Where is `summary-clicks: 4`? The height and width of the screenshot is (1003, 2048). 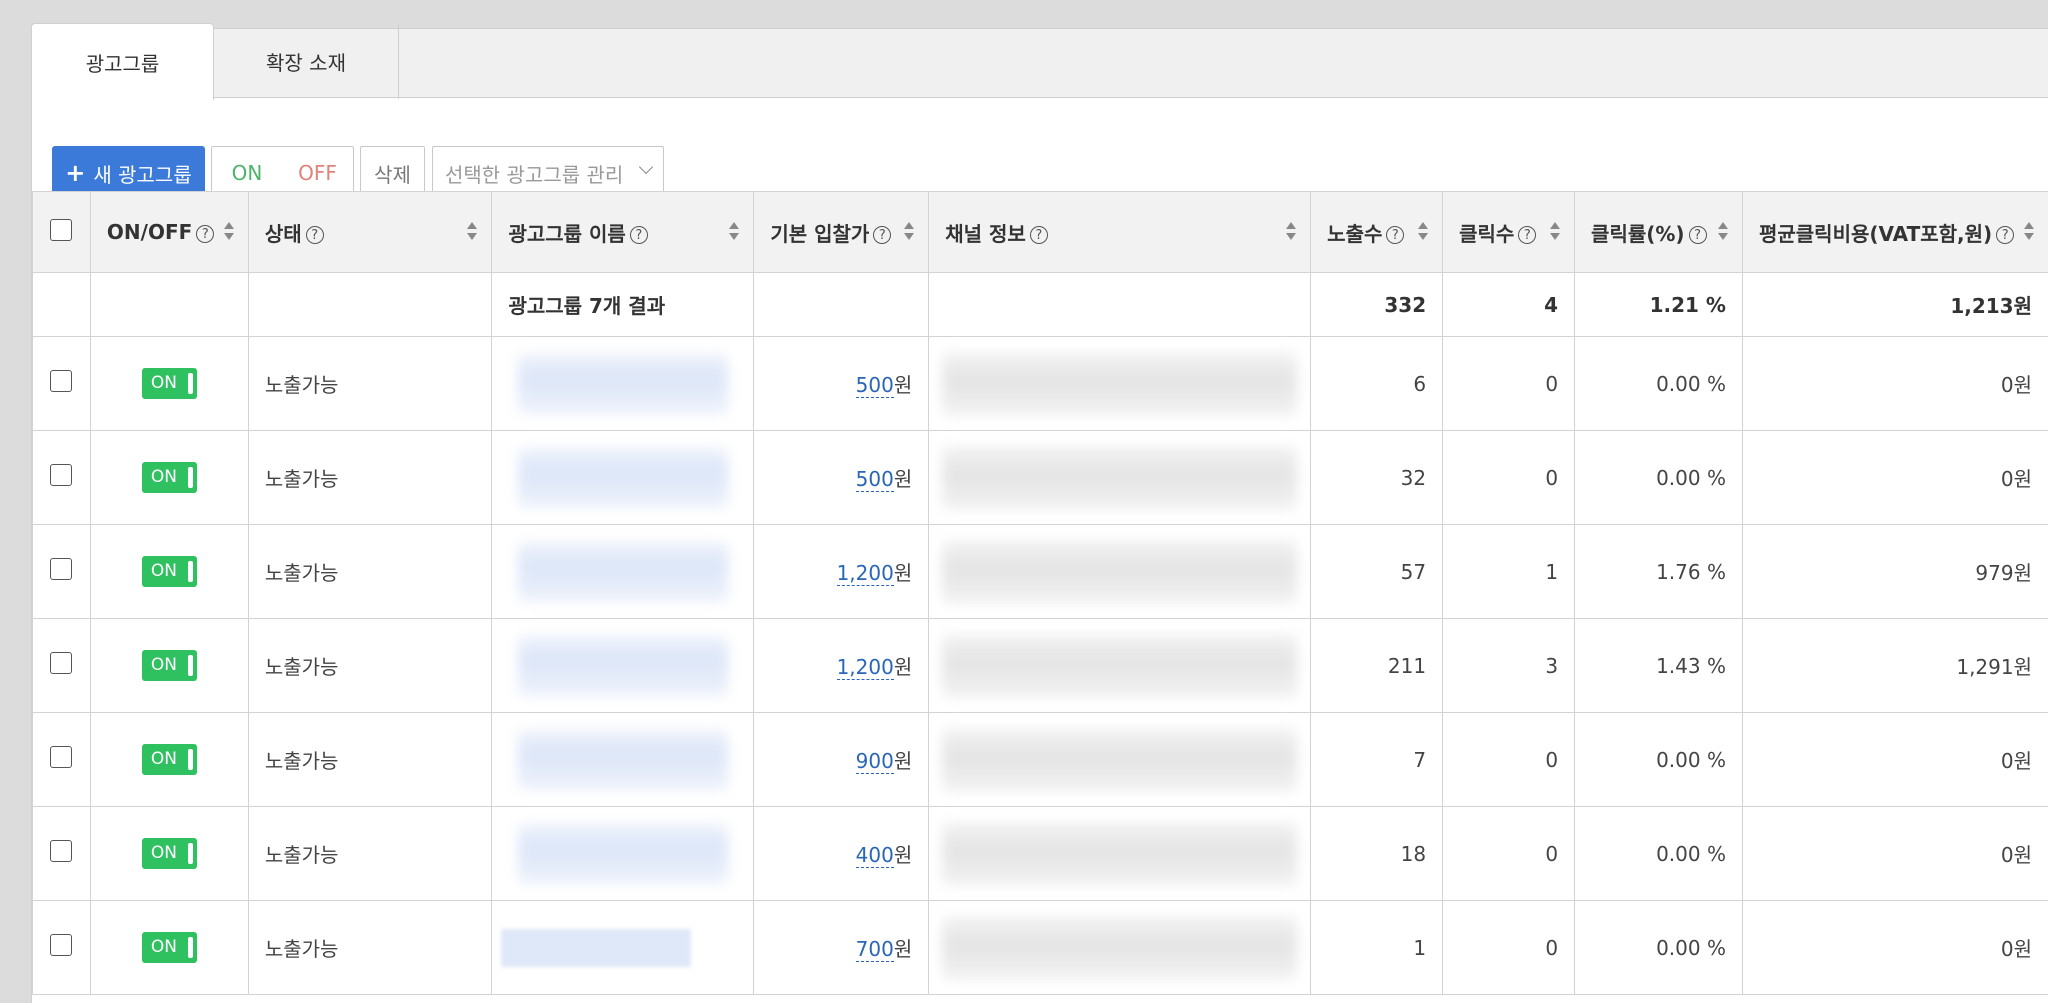 summary-clicks: 4 is located at coordinates (1509, 304).